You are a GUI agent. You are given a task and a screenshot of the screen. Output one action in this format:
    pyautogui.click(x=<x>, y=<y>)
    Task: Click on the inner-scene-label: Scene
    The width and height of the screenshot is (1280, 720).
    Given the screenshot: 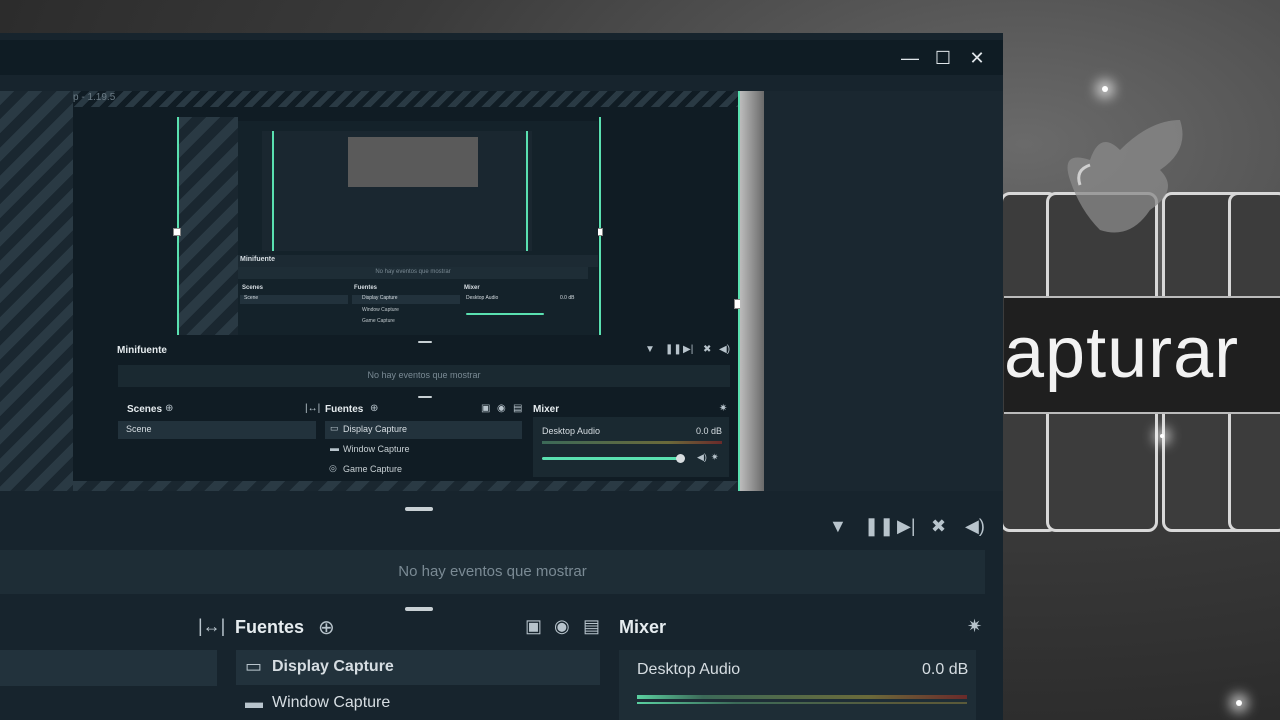 What is the action you would take?
    pyautogui.click(x=251, y=298)
    